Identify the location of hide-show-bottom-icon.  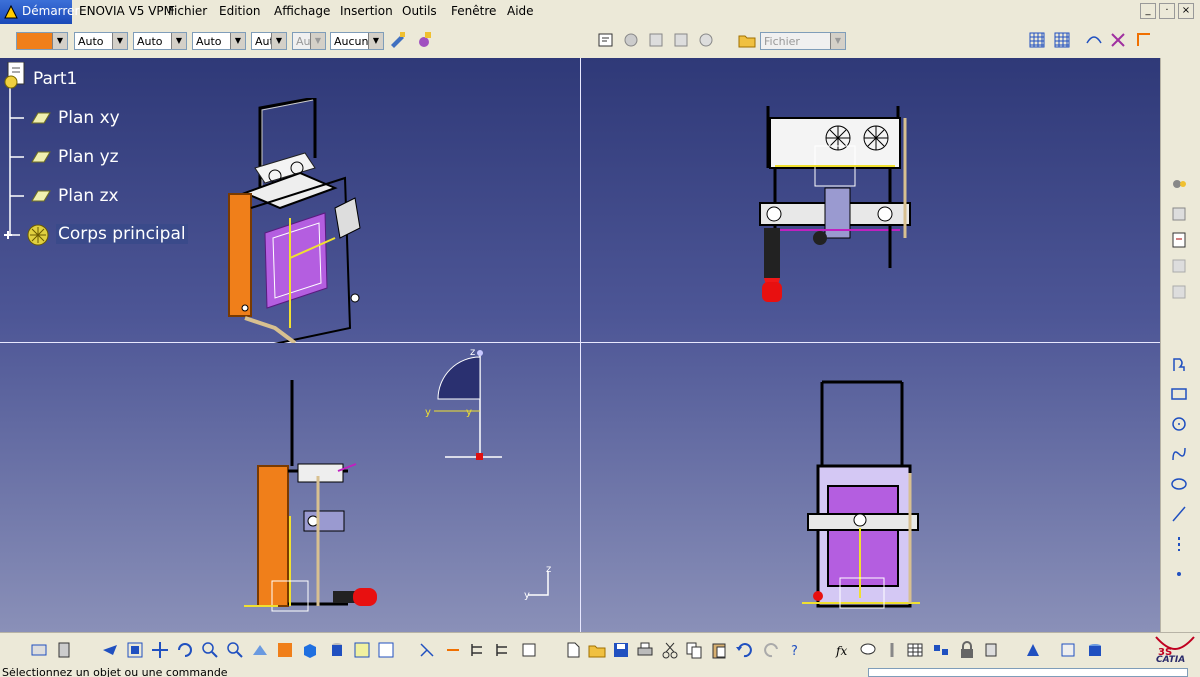
(362, 650).